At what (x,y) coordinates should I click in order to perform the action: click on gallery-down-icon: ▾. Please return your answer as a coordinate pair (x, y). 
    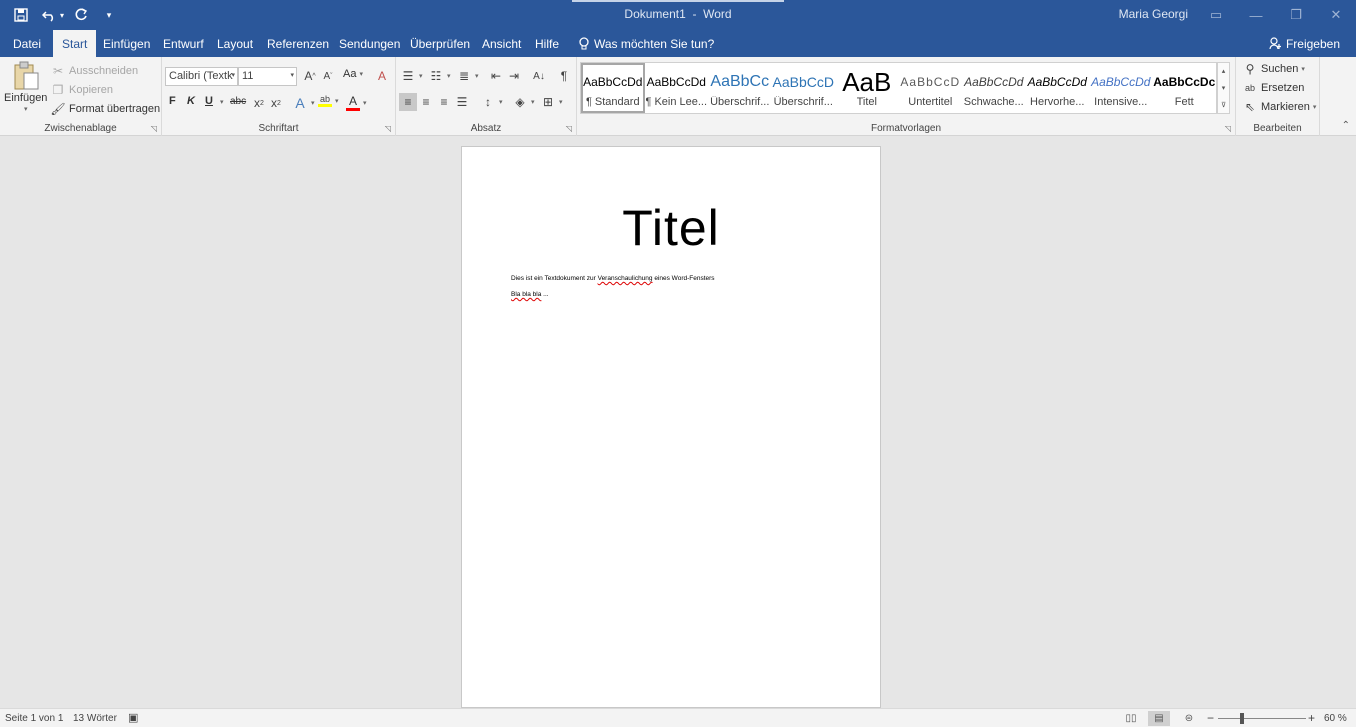
    Looking at the image, I should click on (1224, 88).